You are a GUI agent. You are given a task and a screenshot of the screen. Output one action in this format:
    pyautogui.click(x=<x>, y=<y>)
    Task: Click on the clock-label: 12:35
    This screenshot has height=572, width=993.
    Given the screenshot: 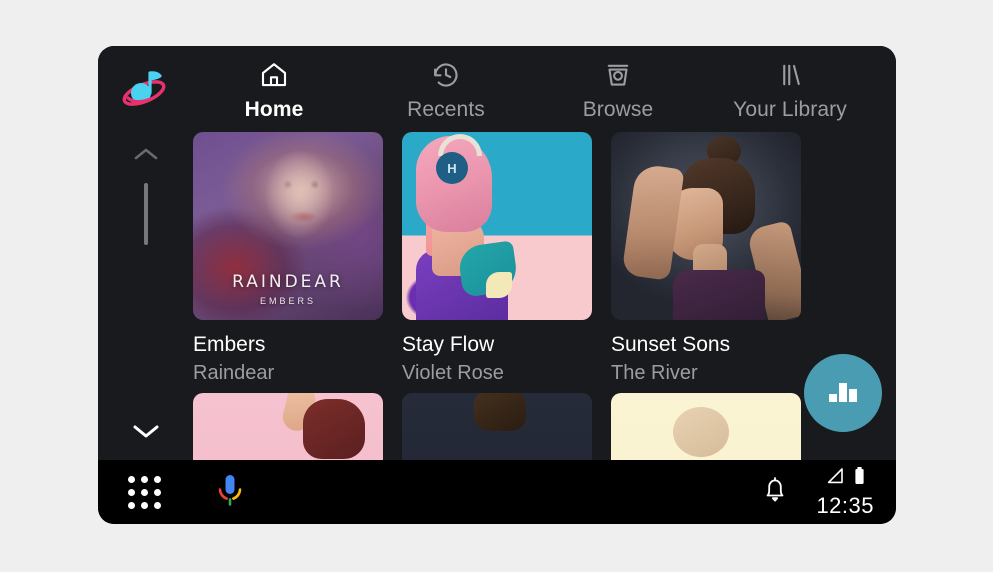 What is the action you would take?
    pyautogui.click(x=845, y=505)
    